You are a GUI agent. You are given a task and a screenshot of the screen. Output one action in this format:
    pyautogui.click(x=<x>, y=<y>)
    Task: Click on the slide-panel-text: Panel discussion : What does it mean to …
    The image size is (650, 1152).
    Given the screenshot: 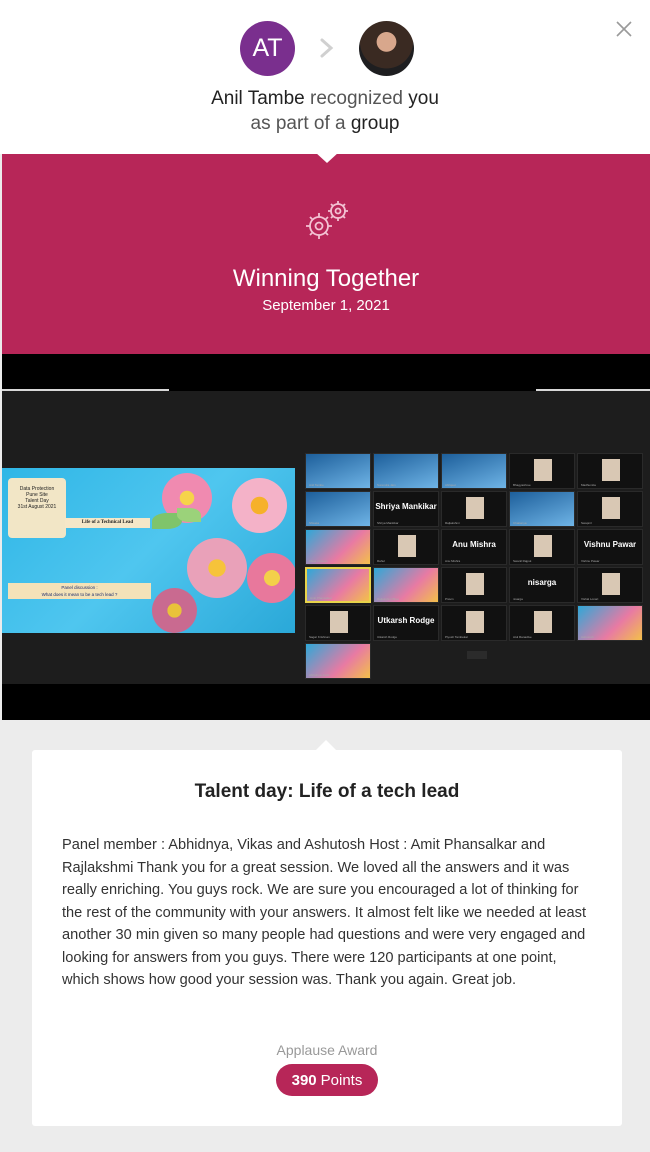 What is the action you would take?
    pyautogui.click(x=79, y=591)
    